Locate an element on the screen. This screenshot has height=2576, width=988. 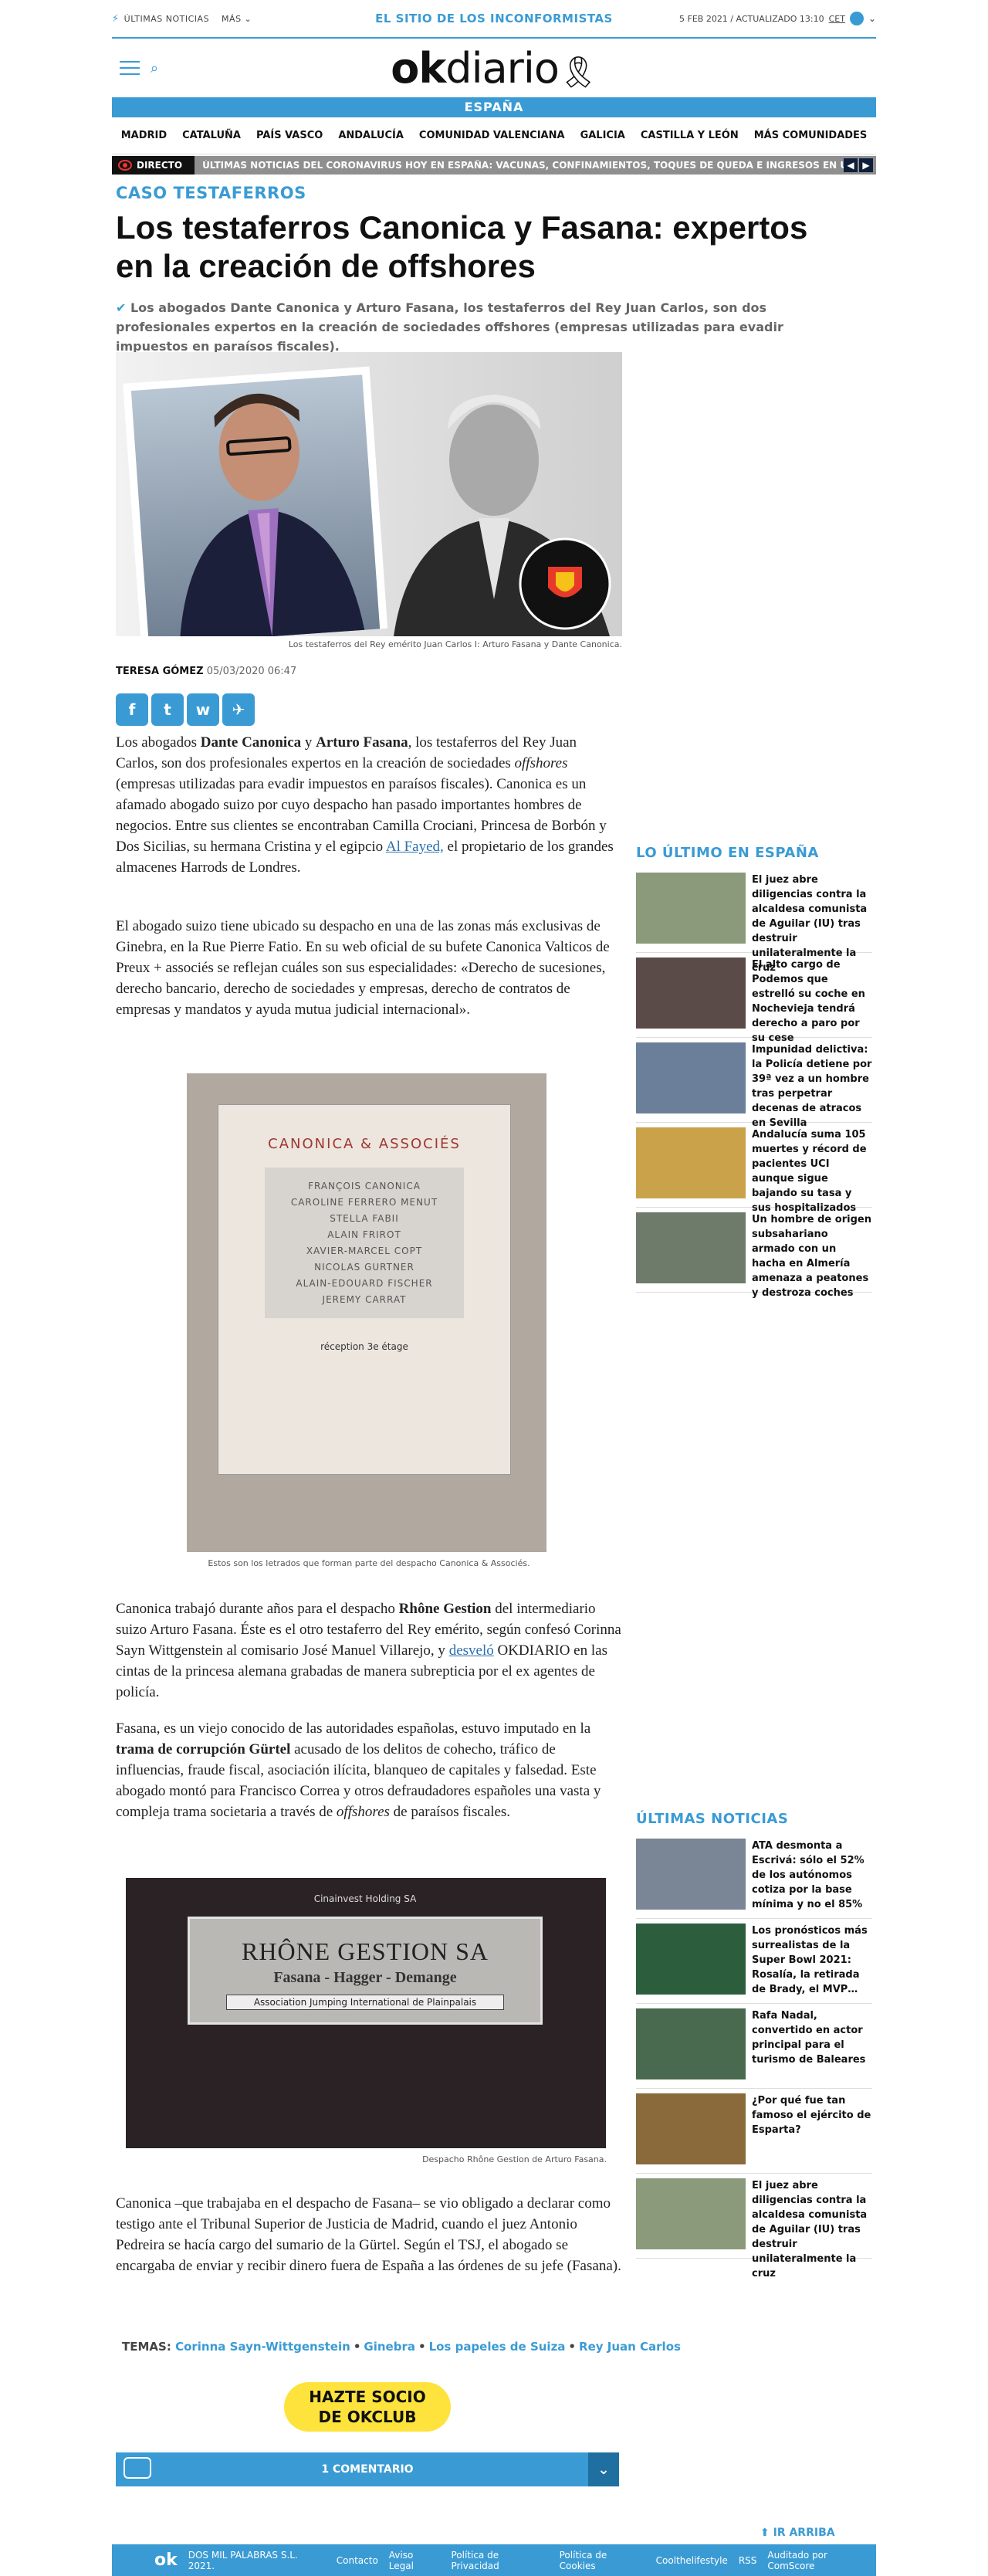
topic-link: Los papeles de Suiza is located at coordinates (497, 2347).